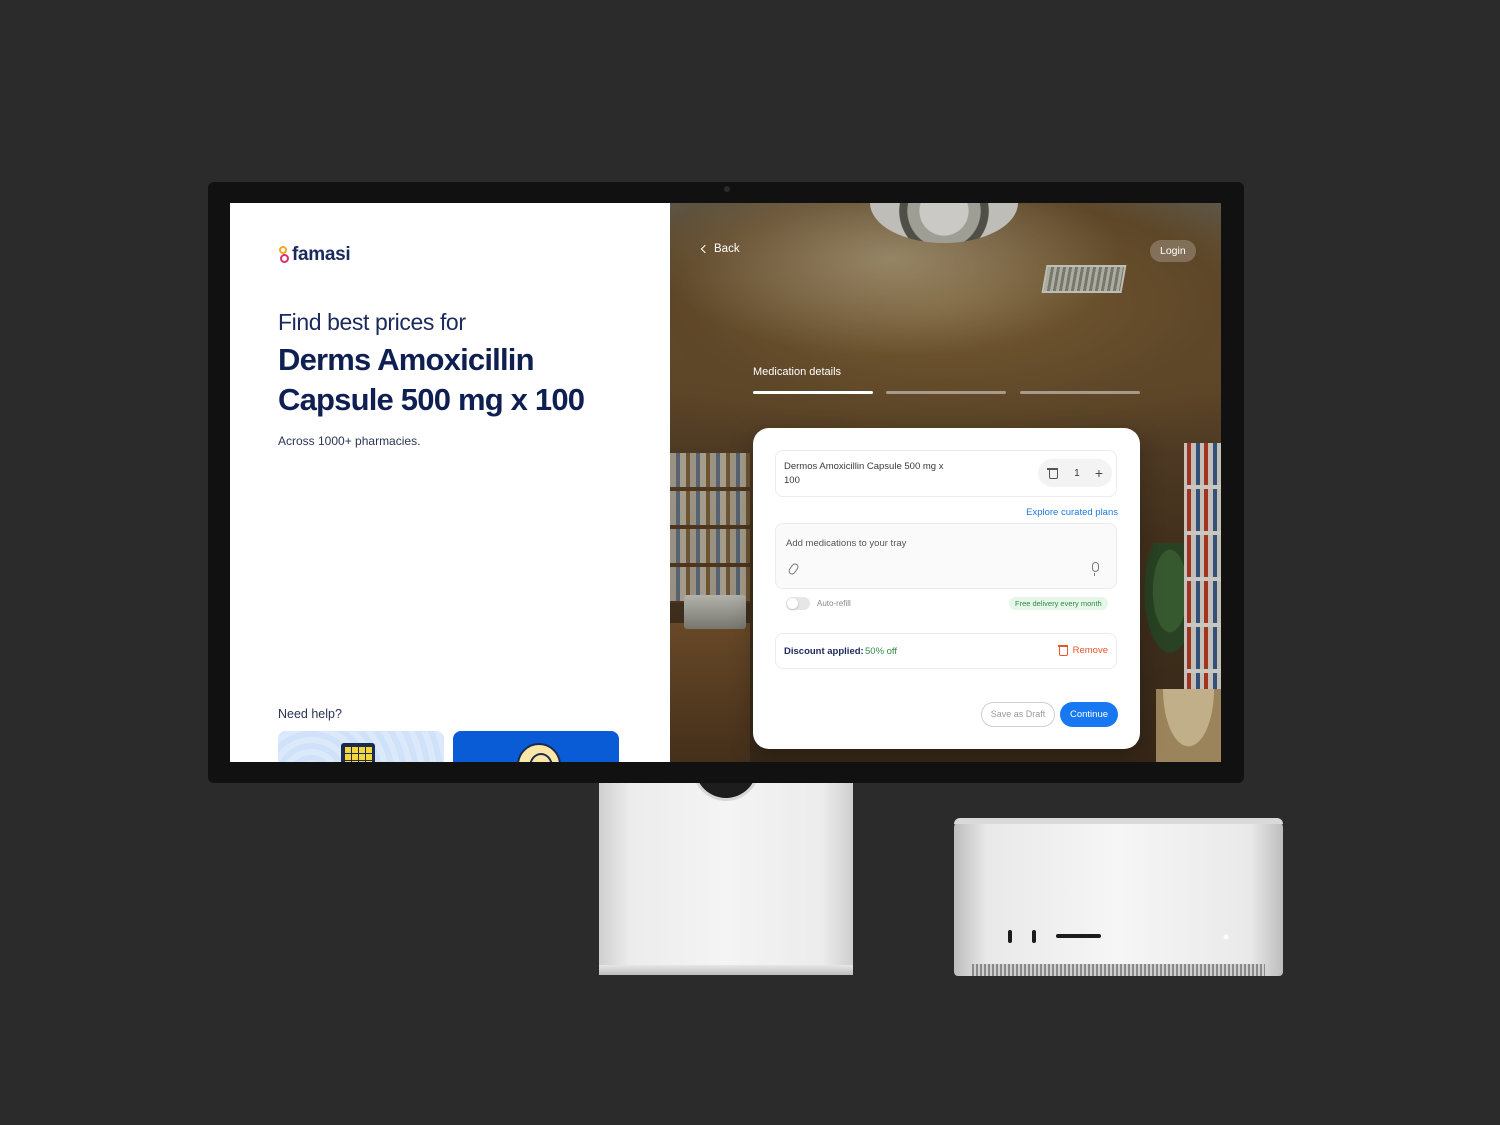  I want to click on logo-mark-icon, so click(284, 255).